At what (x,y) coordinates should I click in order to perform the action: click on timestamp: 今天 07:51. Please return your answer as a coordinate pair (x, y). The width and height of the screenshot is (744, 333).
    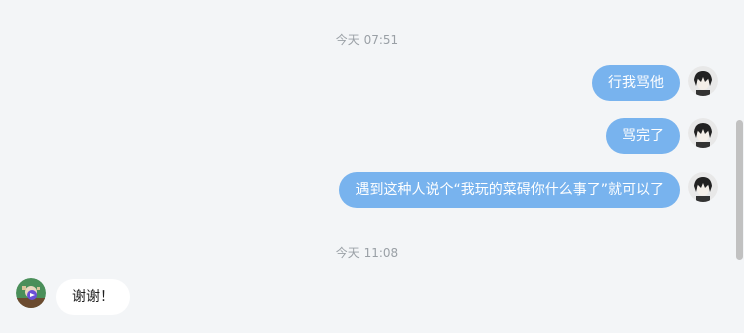
    Looking at the image, I should click on (367, 40).